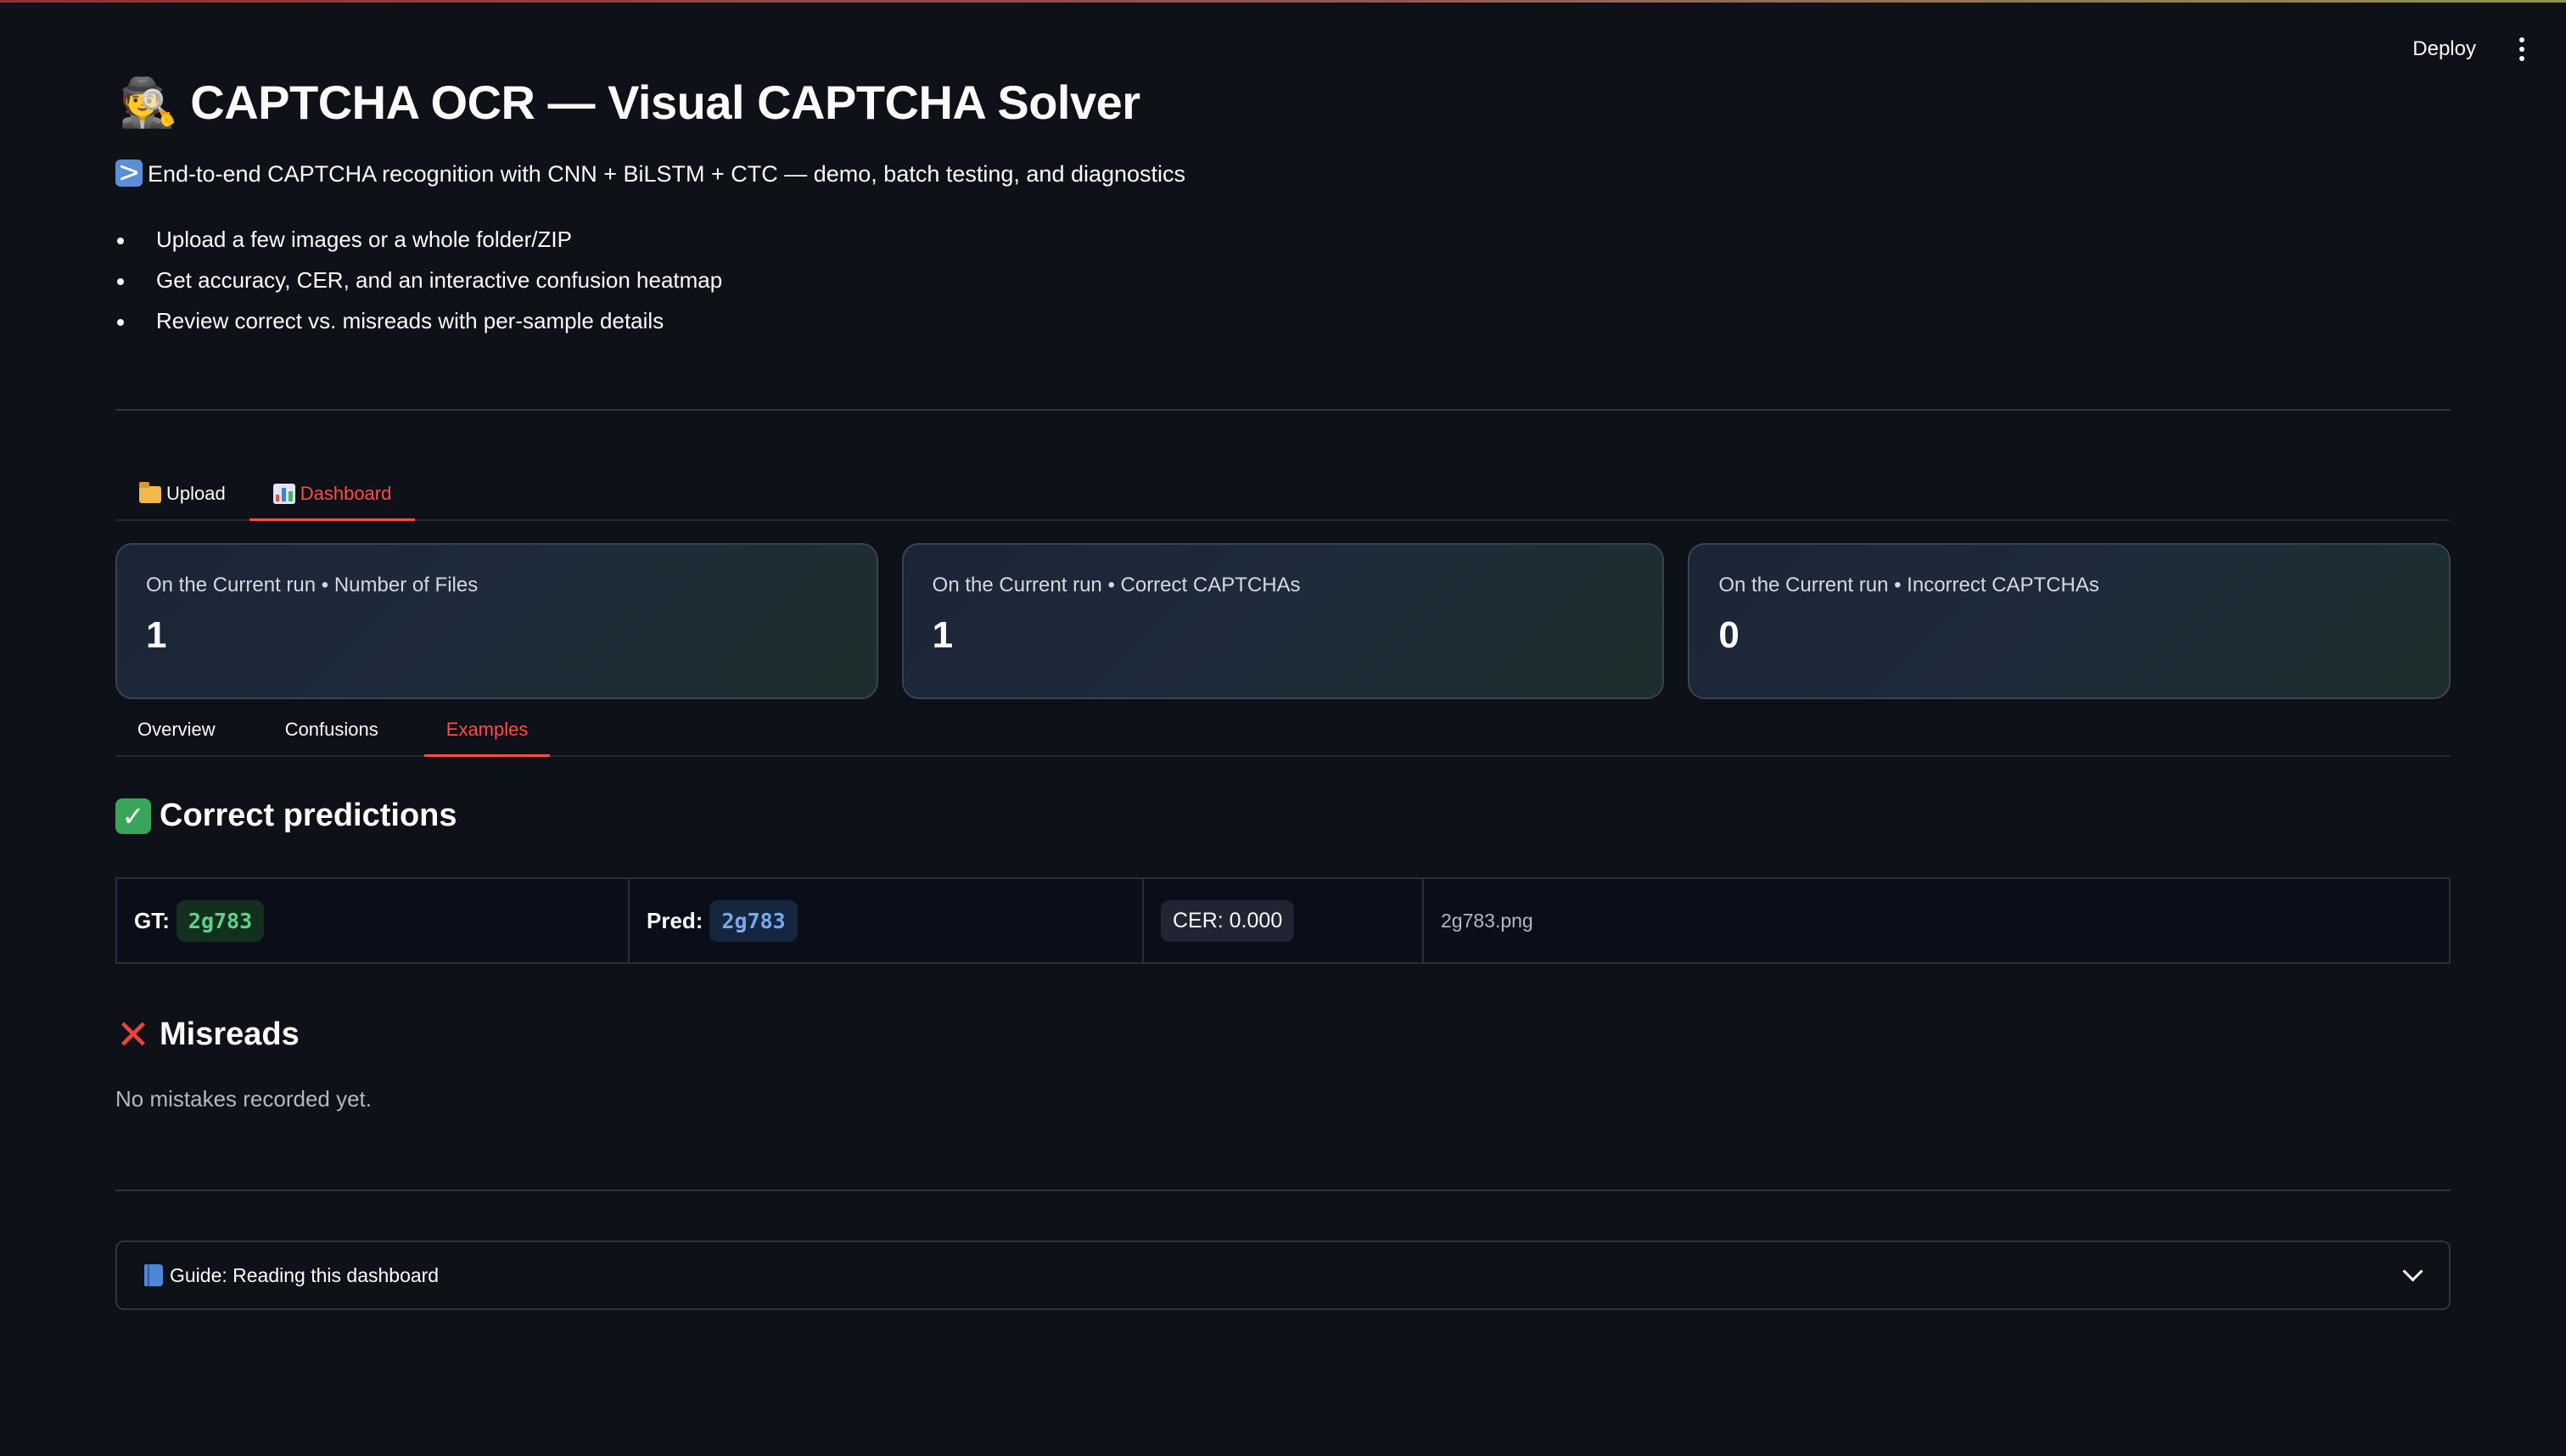 This screenshot has width=2566, height=1456. What do you see at coordinates (153, 1275) in the screenshot?
I see `book-icon` at bounding box center [153, 1275].